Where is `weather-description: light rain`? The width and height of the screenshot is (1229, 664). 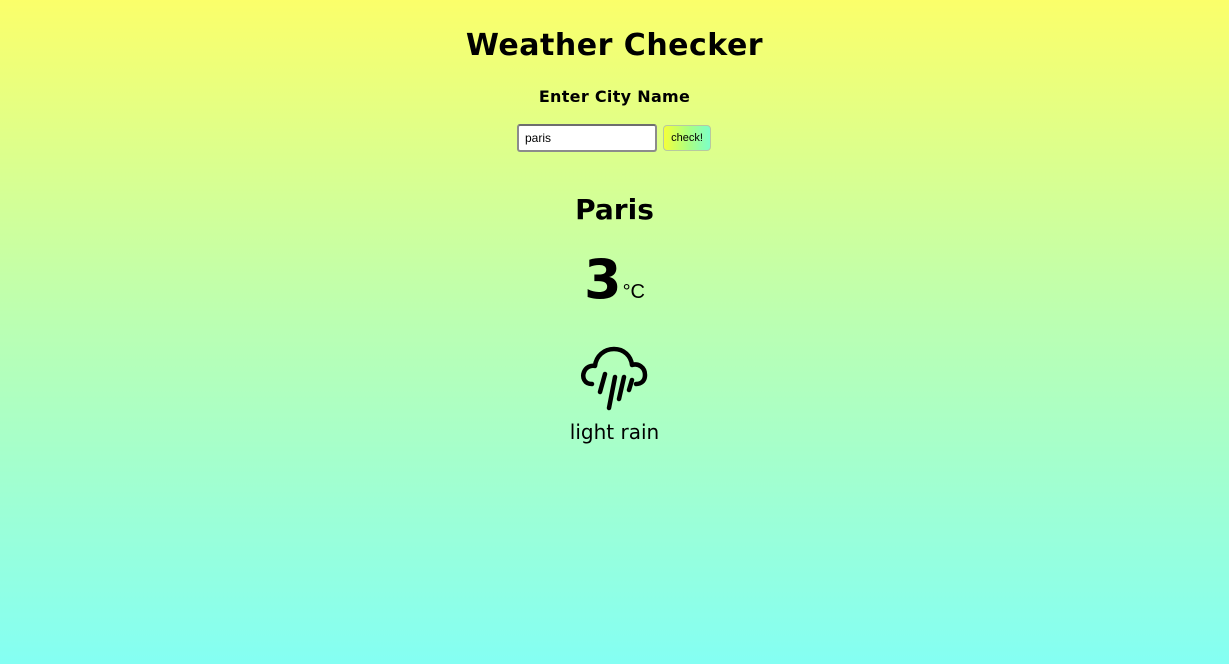
weather-description: light rain is located at coordinates (614, 432).